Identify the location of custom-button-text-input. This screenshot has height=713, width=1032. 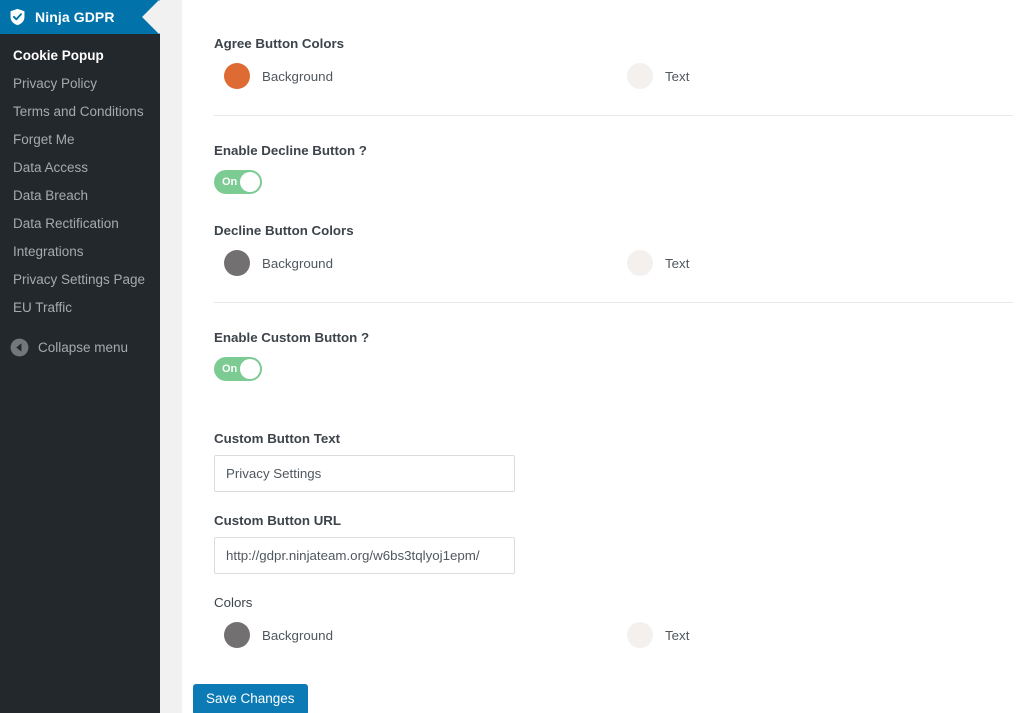
(364, 473).